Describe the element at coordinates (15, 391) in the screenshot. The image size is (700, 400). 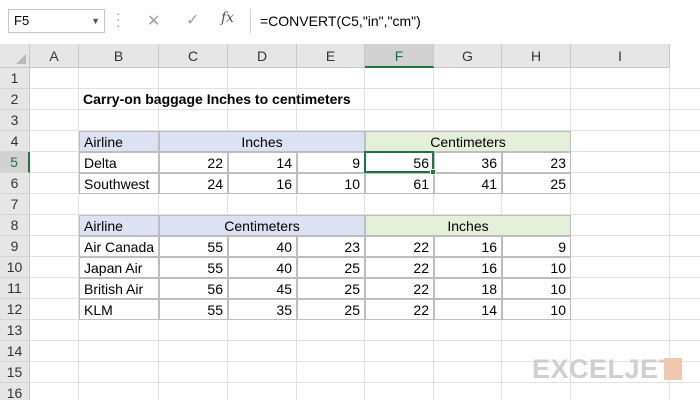
I see `row-header-16: 16` at that location.